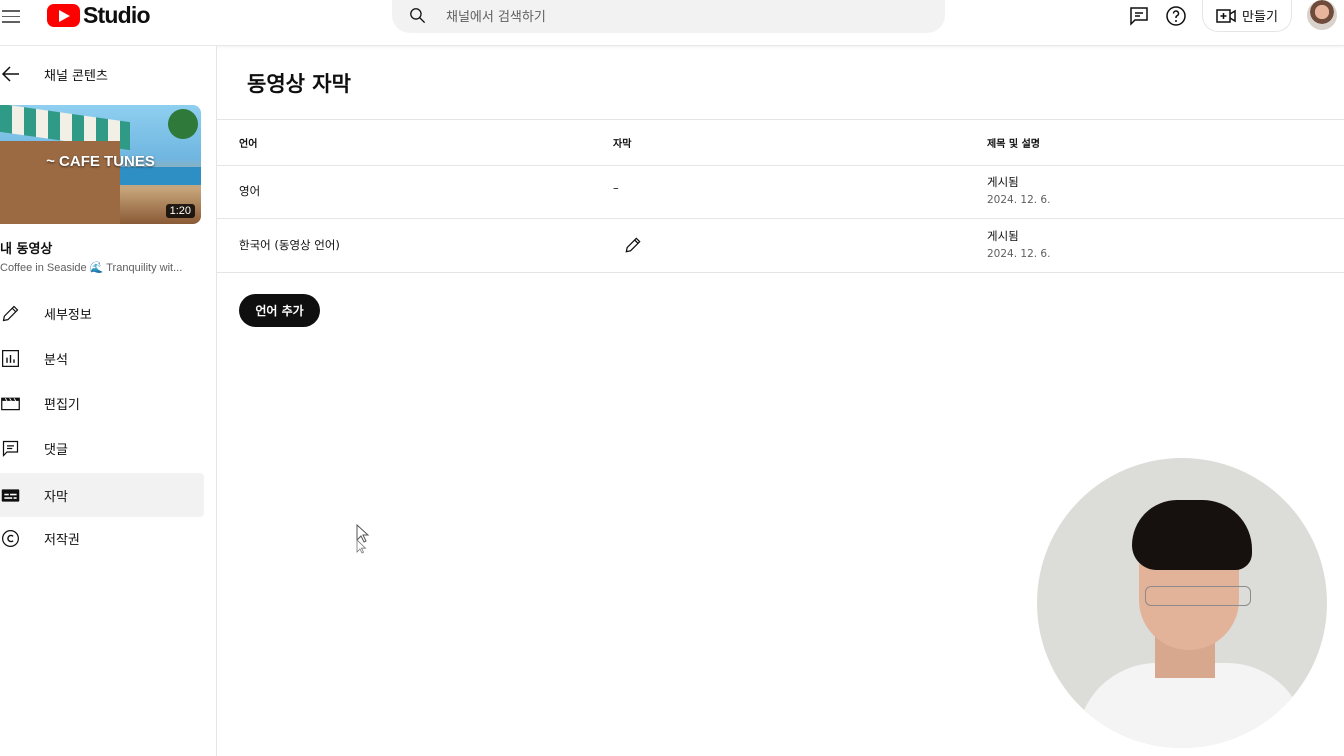 This screenshot has width=1344, height=756. What do you see at coordinates (102, 358) in the screenshot?
I see `sidebar-item-analytics: 분석` at bounding box center [102, 358].